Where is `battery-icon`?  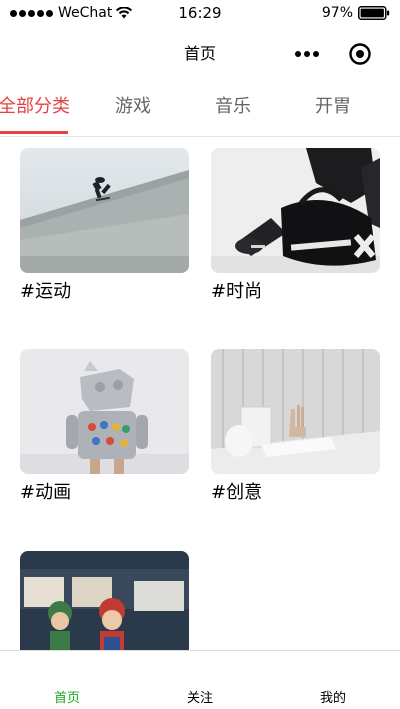
battery-icon is located at coordinates (374, 13).